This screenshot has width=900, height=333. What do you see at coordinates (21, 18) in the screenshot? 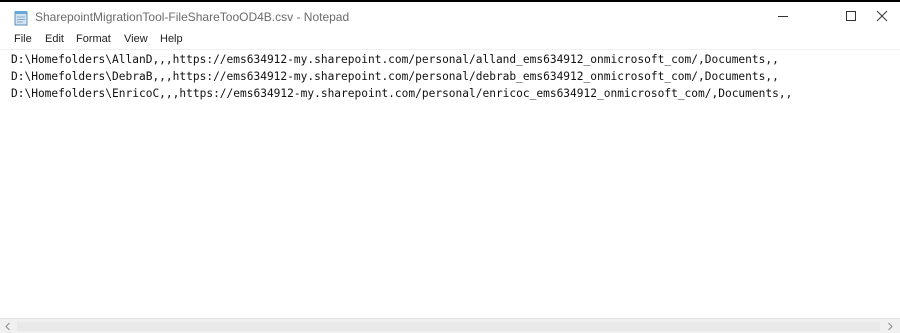
I see `notepad-icon` at bounding box center [21, 18].